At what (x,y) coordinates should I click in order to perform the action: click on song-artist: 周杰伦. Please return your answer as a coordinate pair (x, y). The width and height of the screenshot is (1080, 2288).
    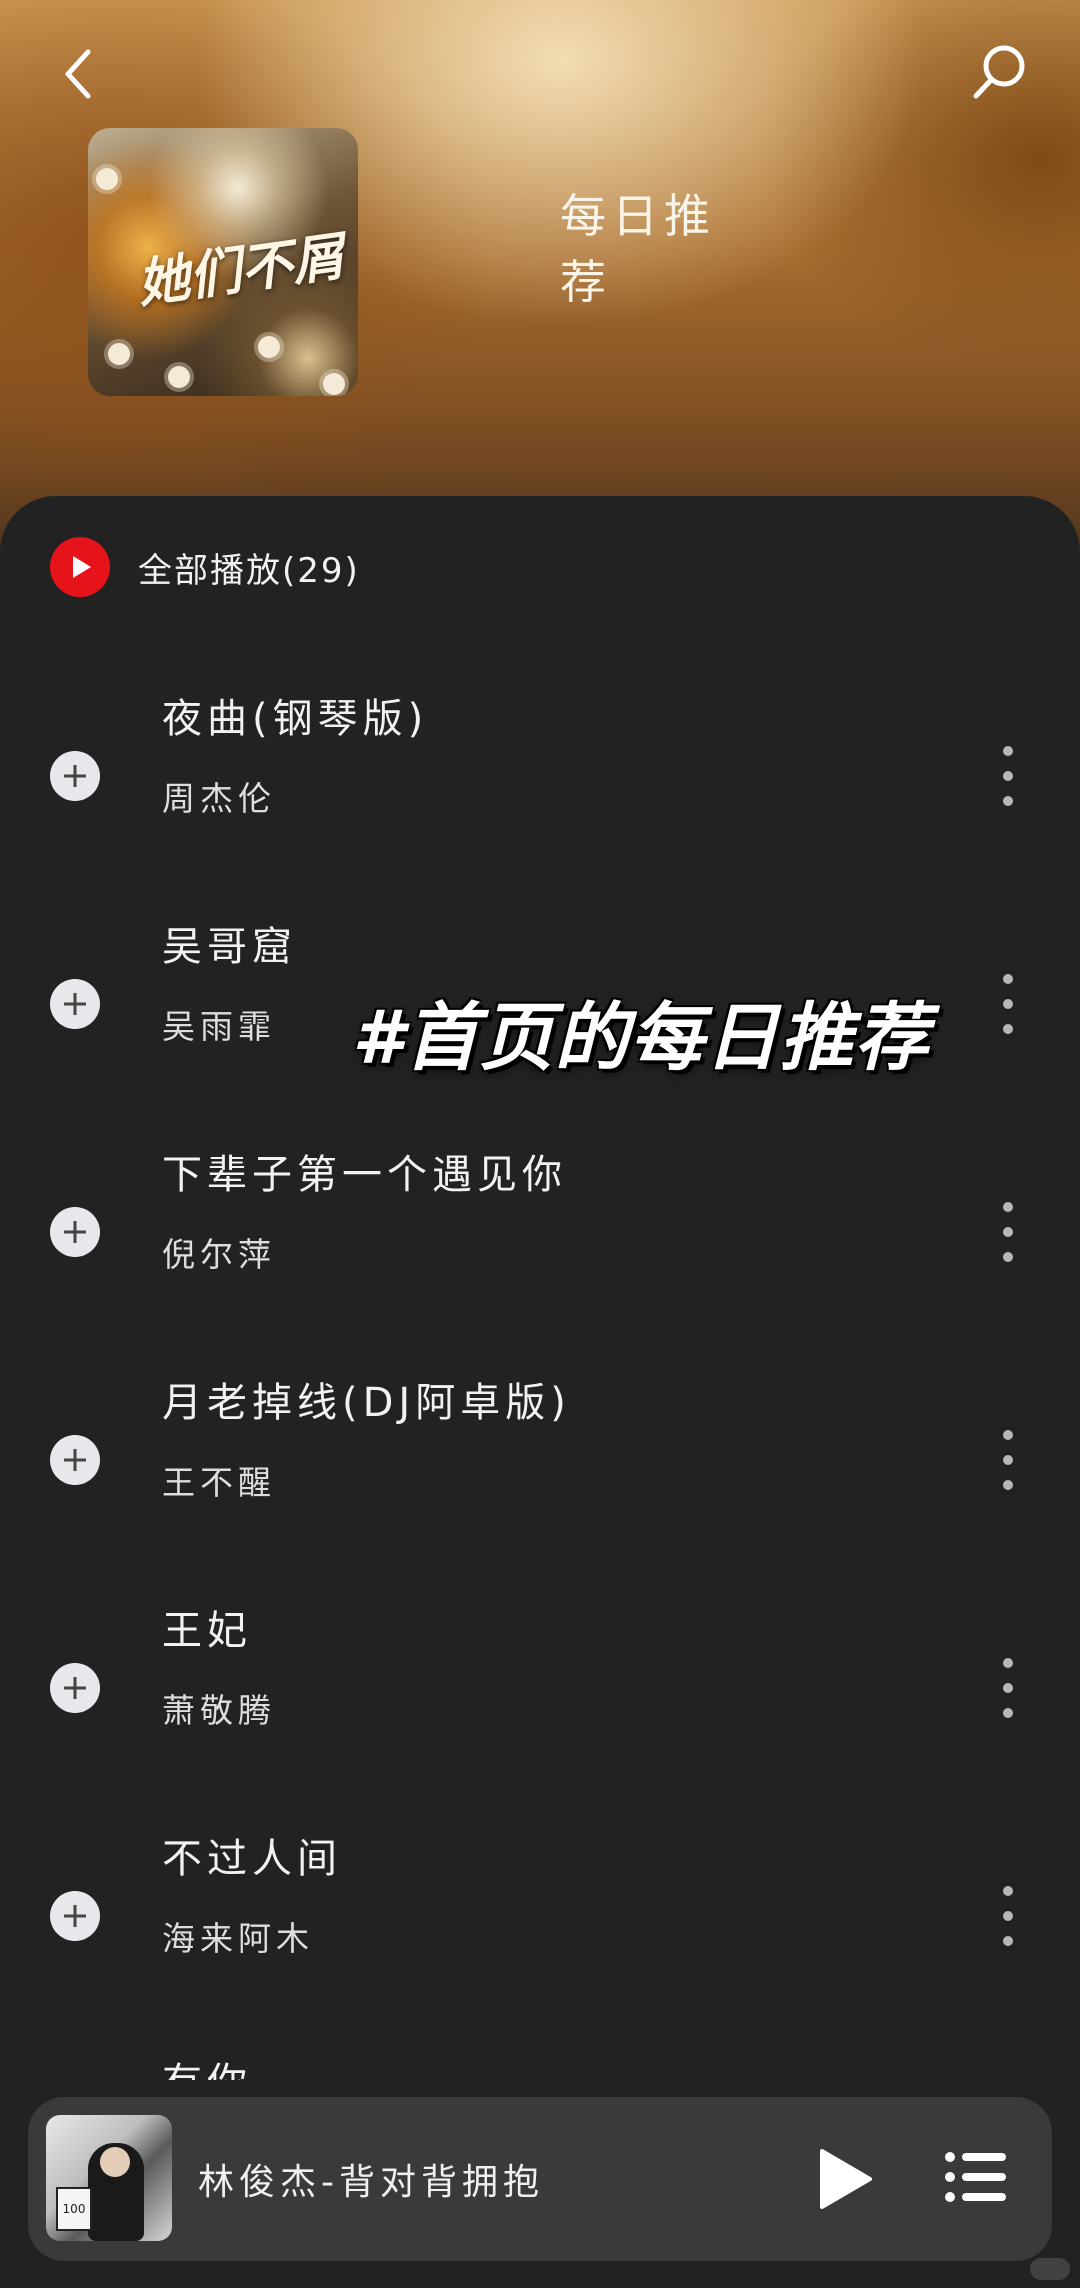
    Looking at the image, I should click on (219, 798).